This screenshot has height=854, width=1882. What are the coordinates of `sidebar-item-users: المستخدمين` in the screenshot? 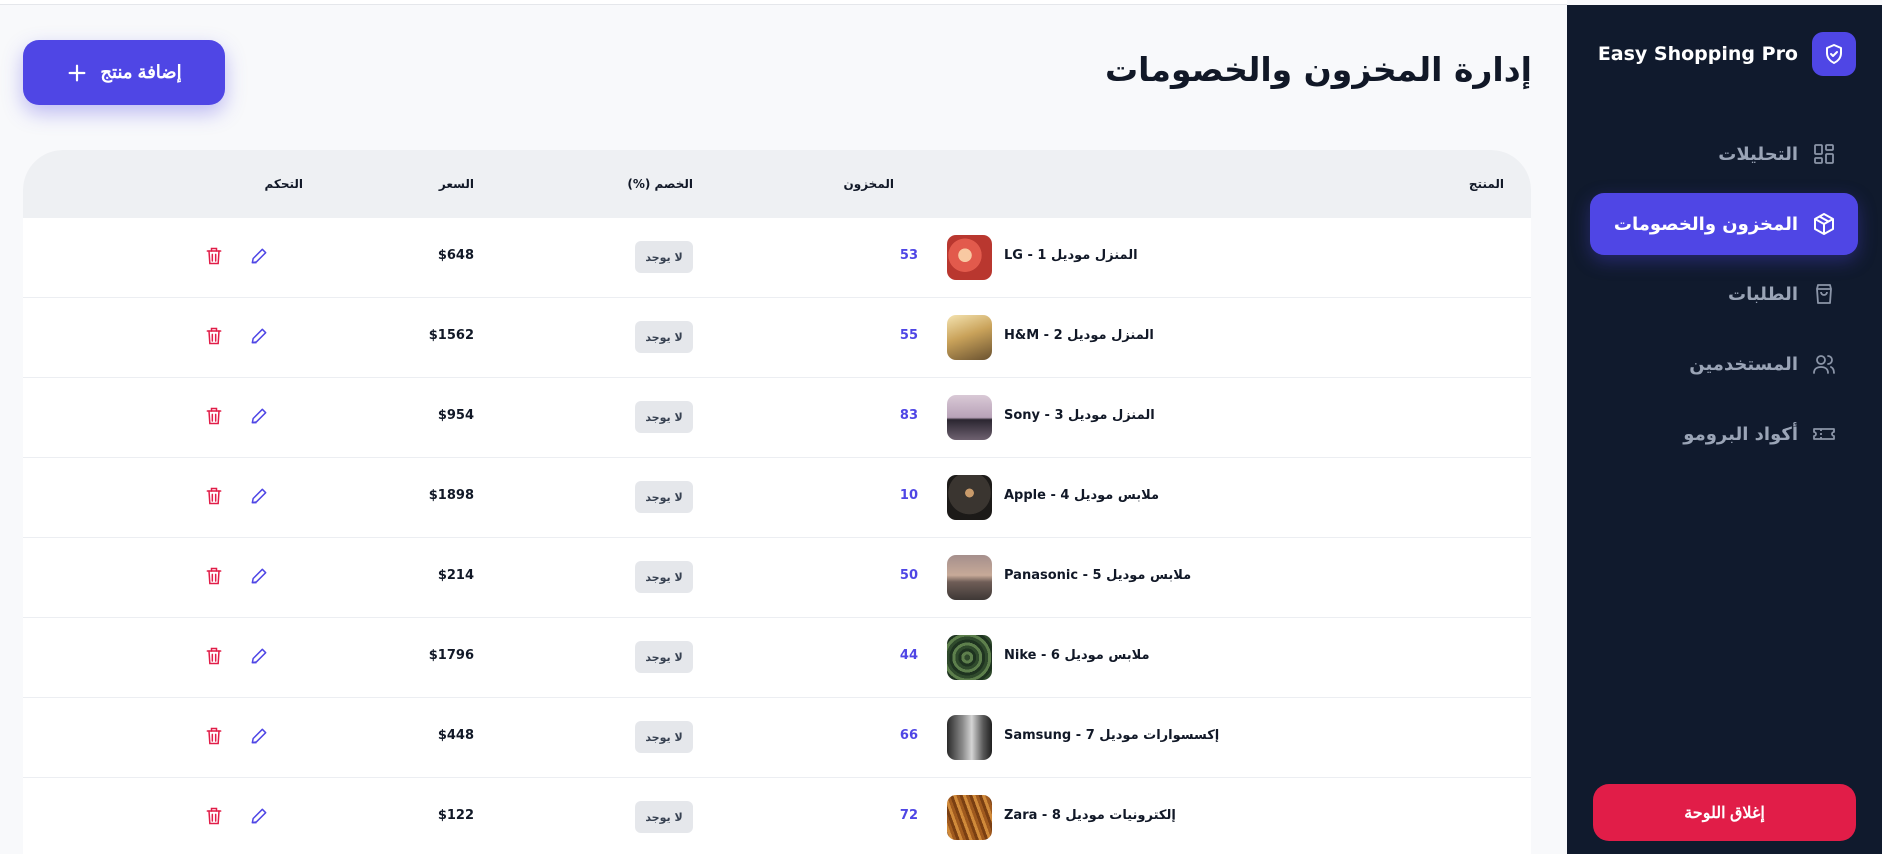 It's located at (1724, 364).